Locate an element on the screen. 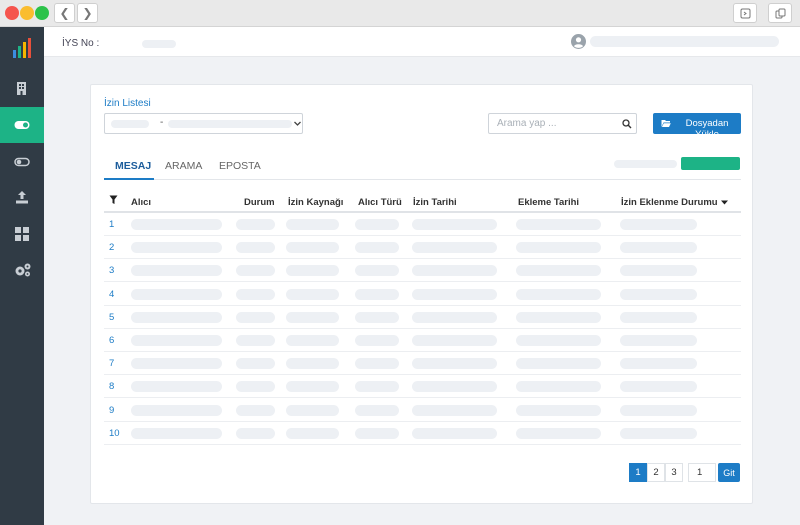 The height and width of the screenshot is (525, 800). sidebar-item-dashboard is located at coordinates (22, 234).